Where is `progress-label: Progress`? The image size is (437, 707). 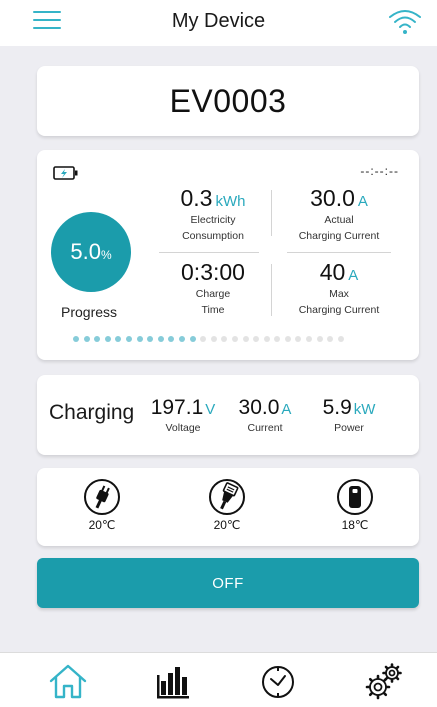 progress-label: Progress is located at coordinates (89, 312).